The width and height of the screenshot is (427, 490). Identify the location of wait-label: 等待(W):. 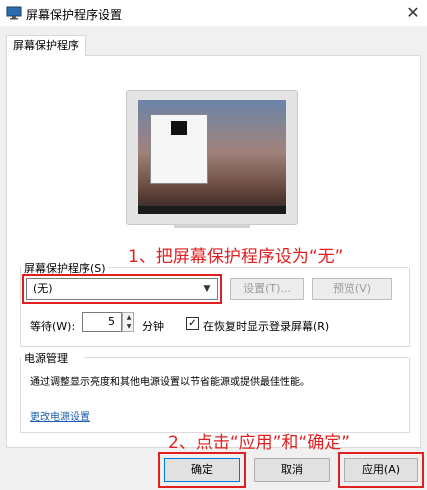
(53, 326).